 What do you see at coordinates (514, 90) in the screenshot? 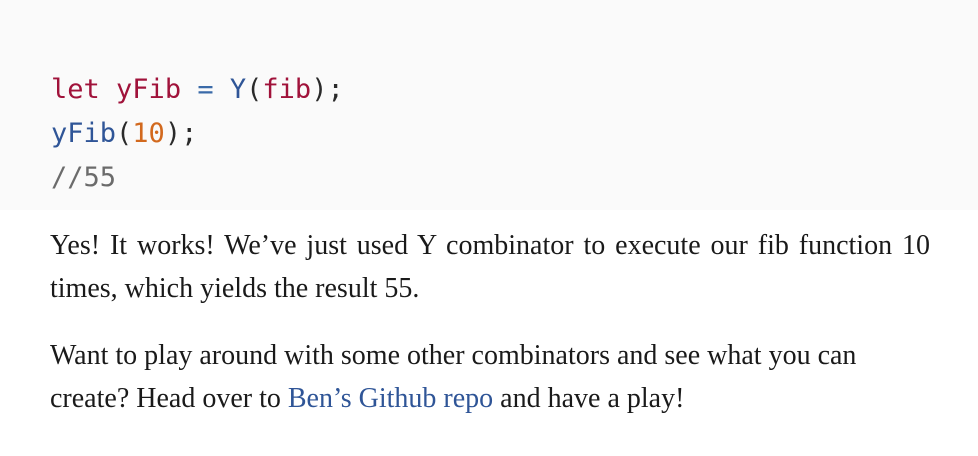
I see `code-line-1: let yFib = Y(fib);` at bounding box center [514, 90].